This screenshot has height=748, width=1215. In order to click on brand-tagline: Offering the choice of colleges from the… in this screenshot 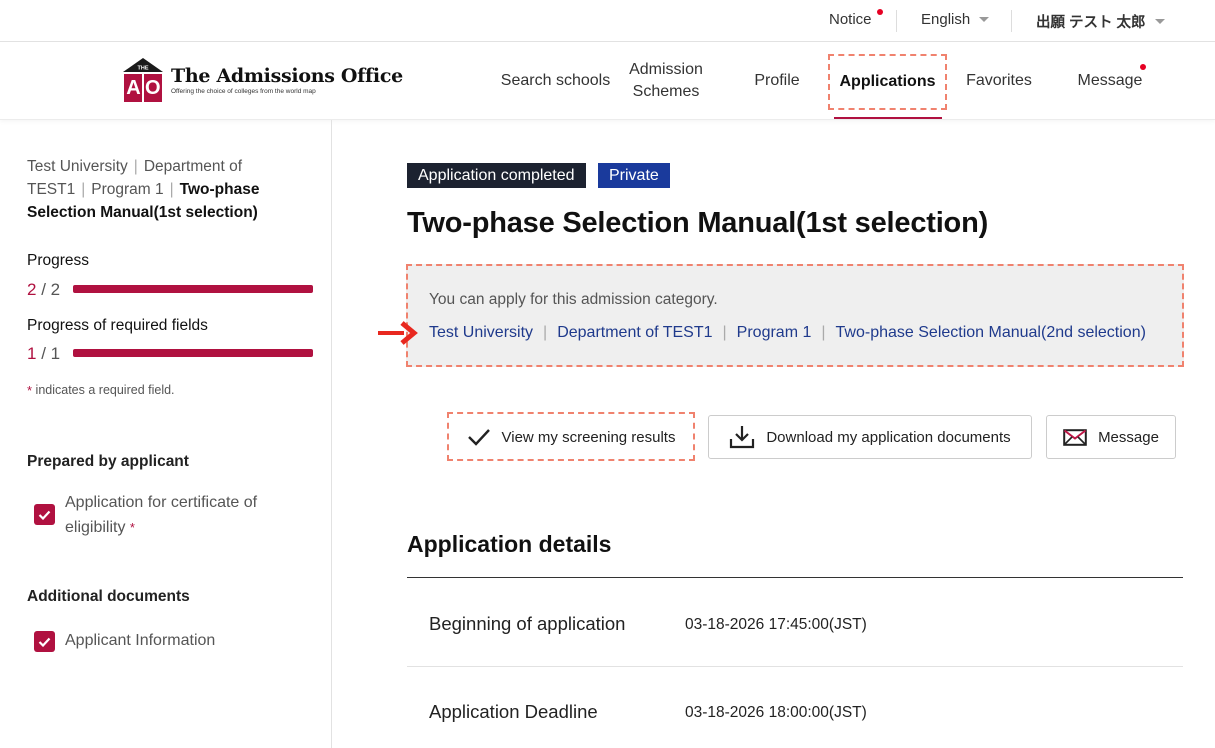, I will do `click(243, 91)`.